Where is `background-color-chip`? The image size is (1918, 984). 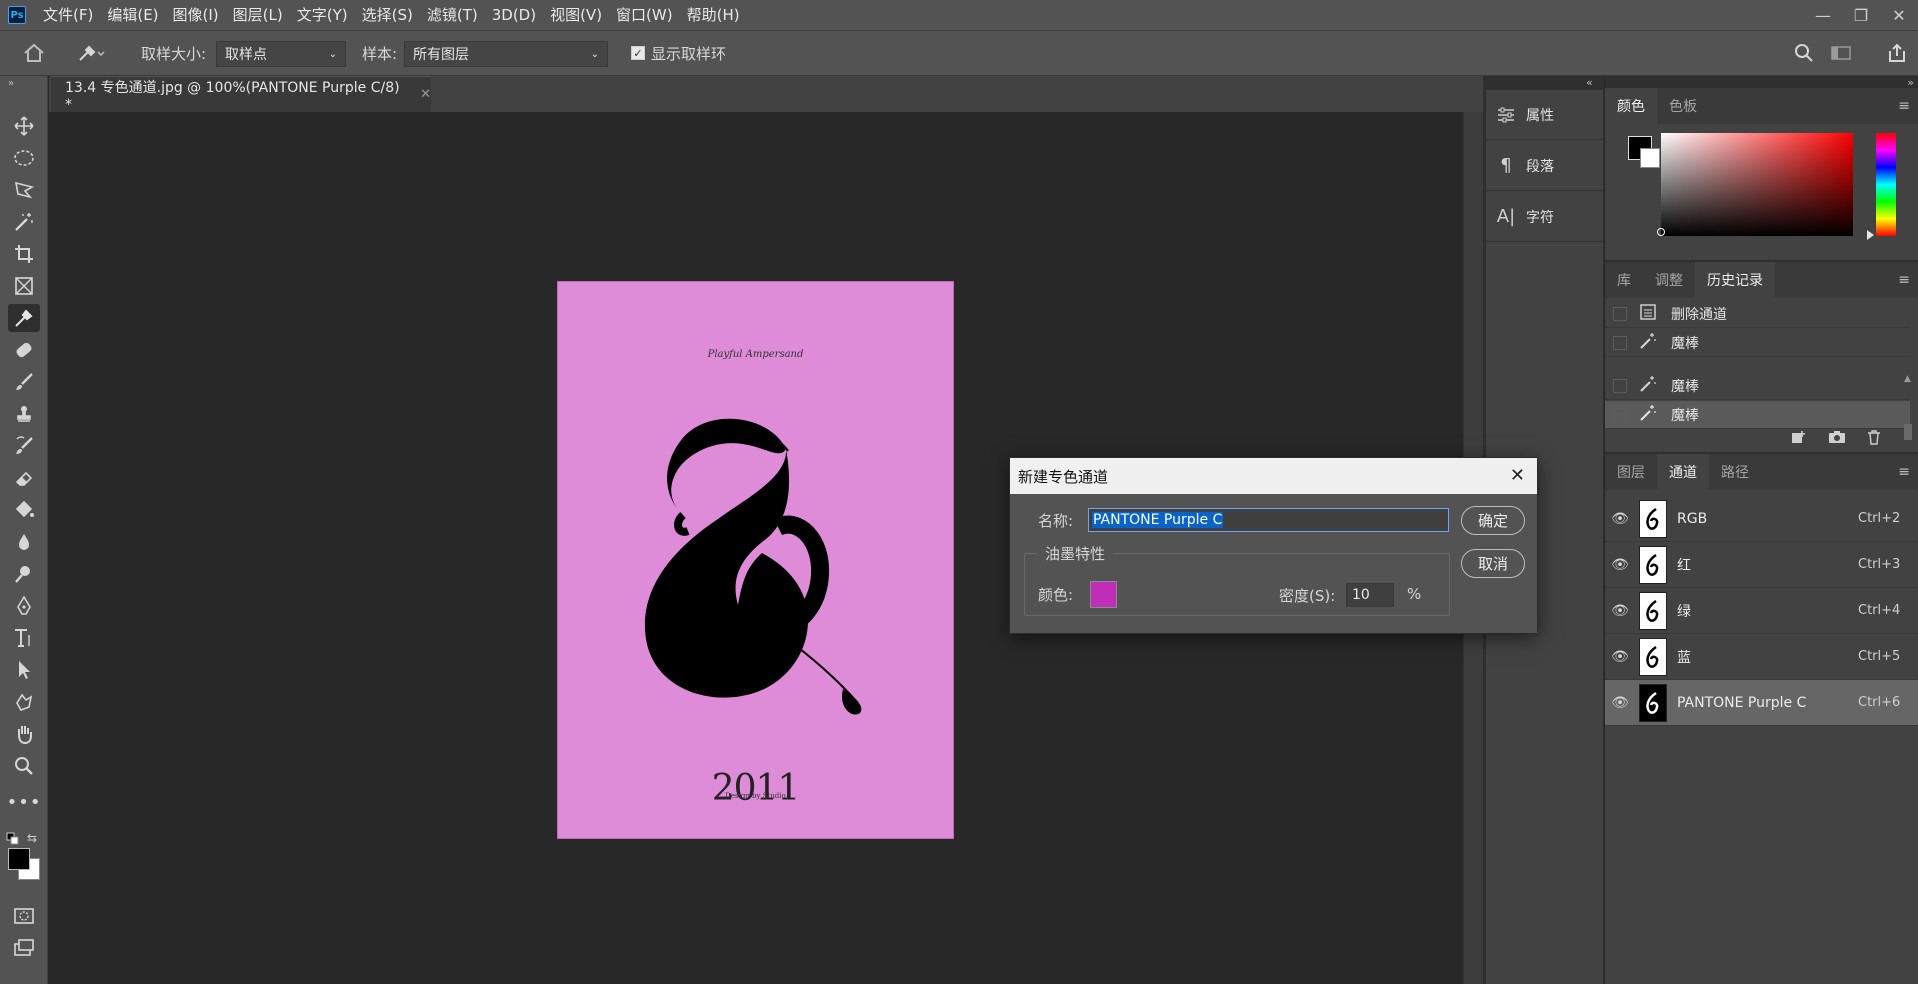
background-color-chip is located at coordinates (1650, 158).